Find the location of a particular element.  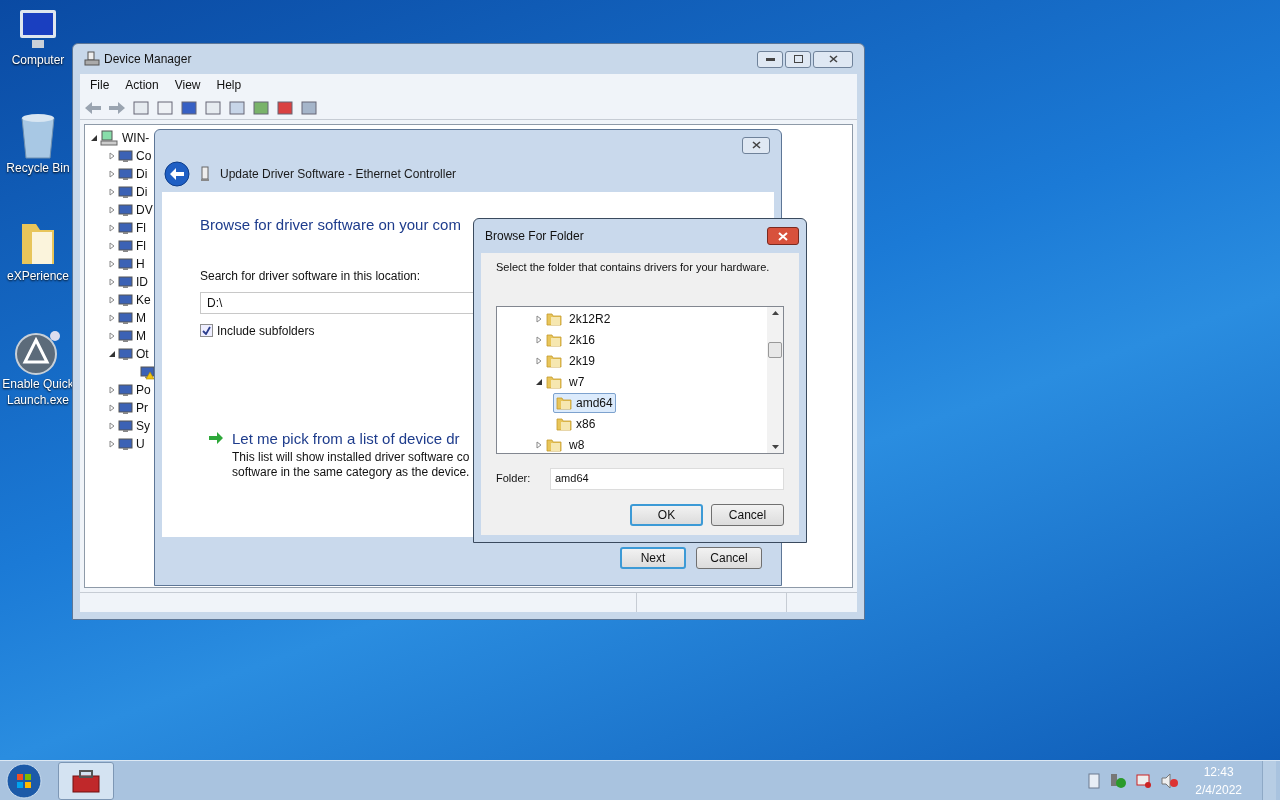

minimize-icon is located at coordinates (770, 59).